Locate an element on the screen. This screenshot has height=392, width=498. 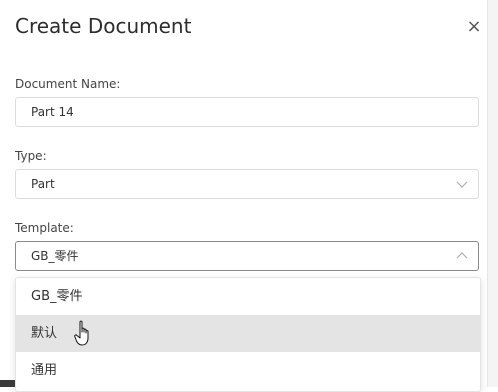
template-option-general: 通用 is located at coordinates (248, 370).